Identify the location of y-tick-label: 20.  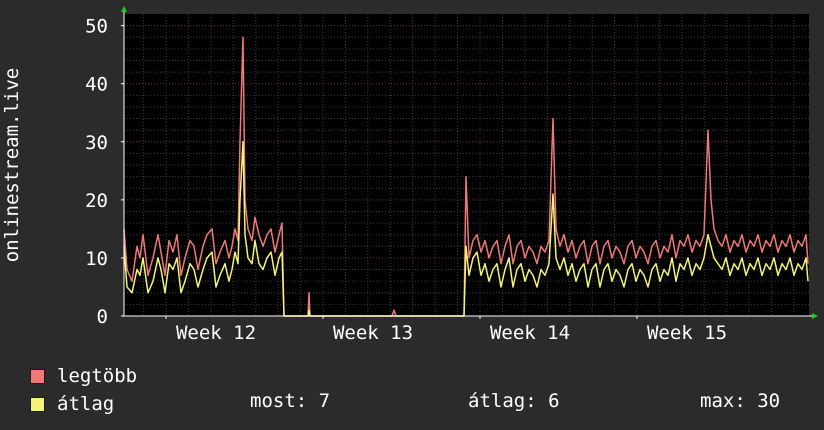
(96, 201).